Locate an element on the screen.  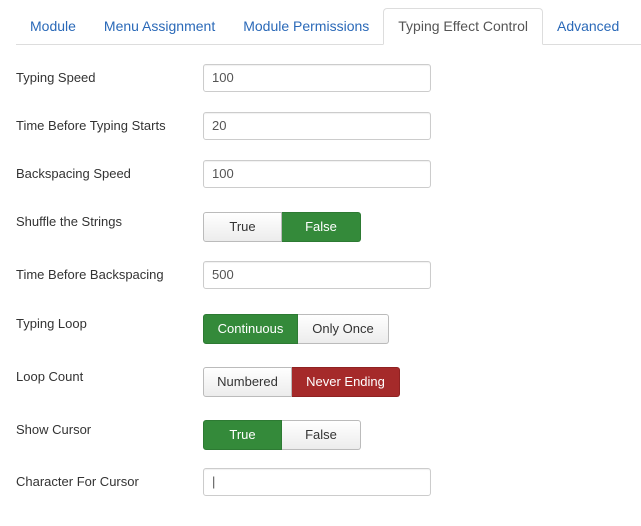
tab-module-permissions: Module Permissions is located at coordinates (306, 26).